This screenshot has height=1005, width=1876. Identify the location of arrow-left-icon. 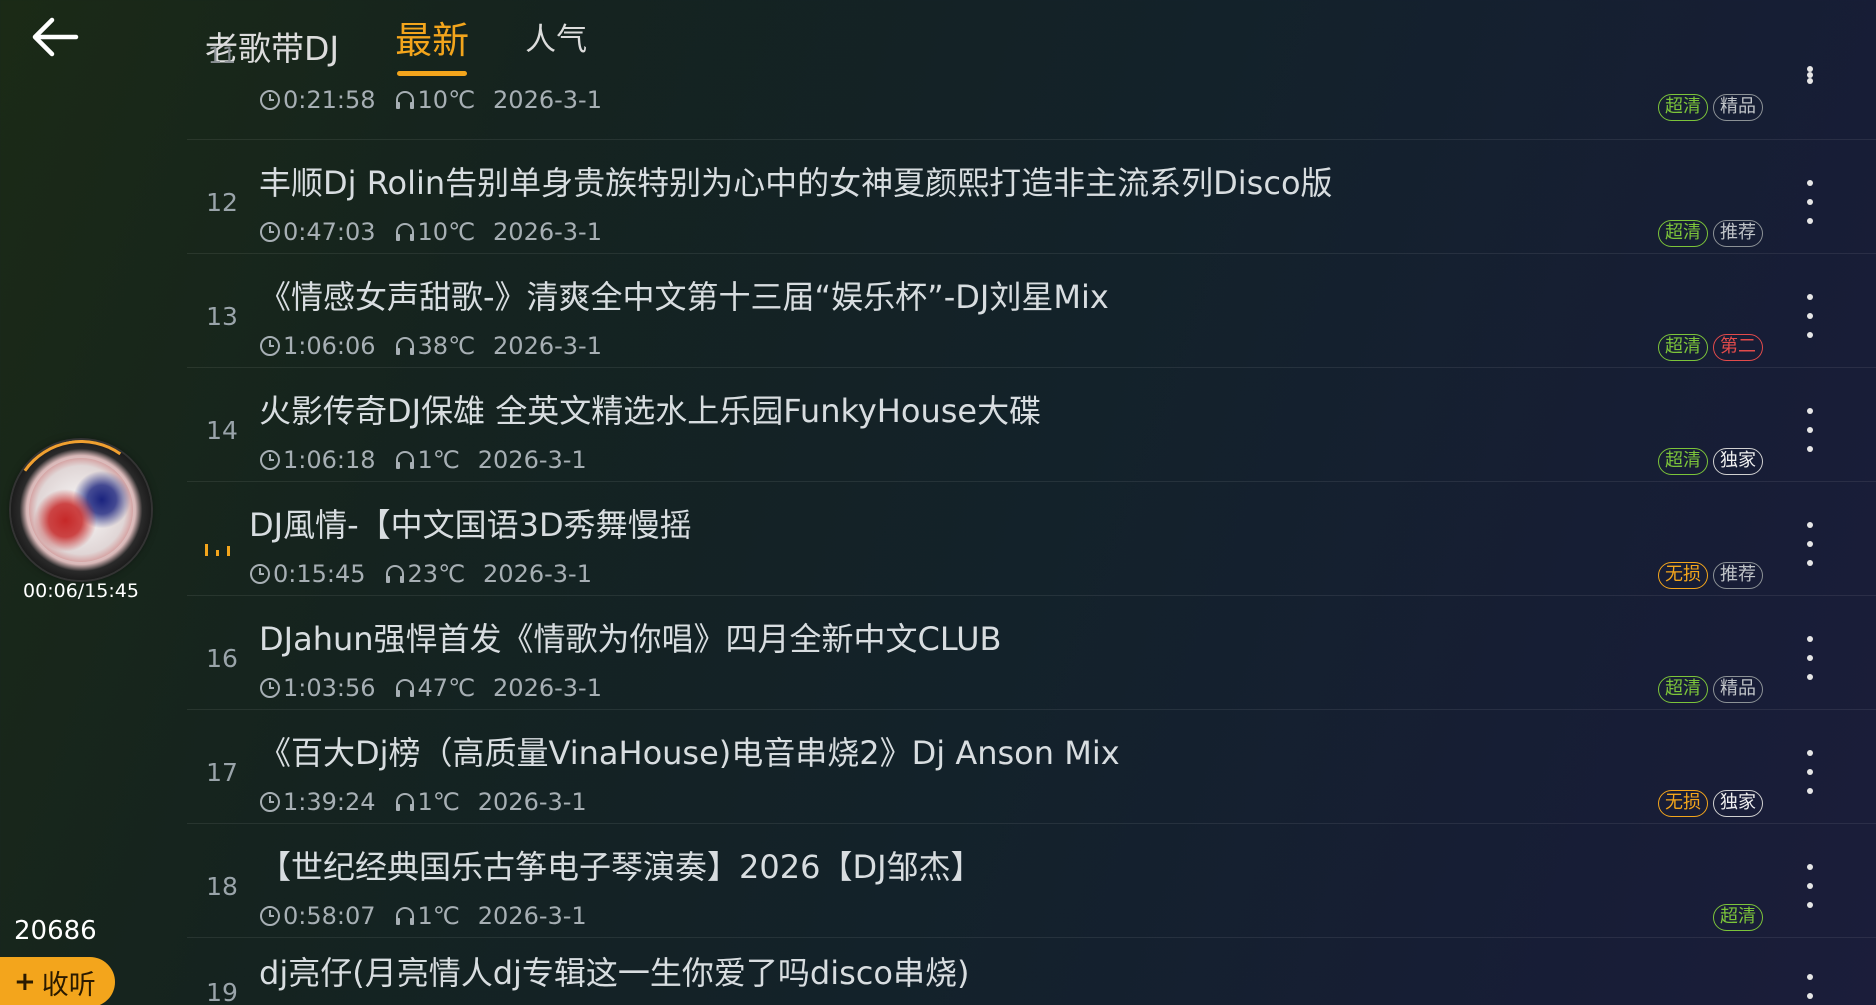
(55, 37).